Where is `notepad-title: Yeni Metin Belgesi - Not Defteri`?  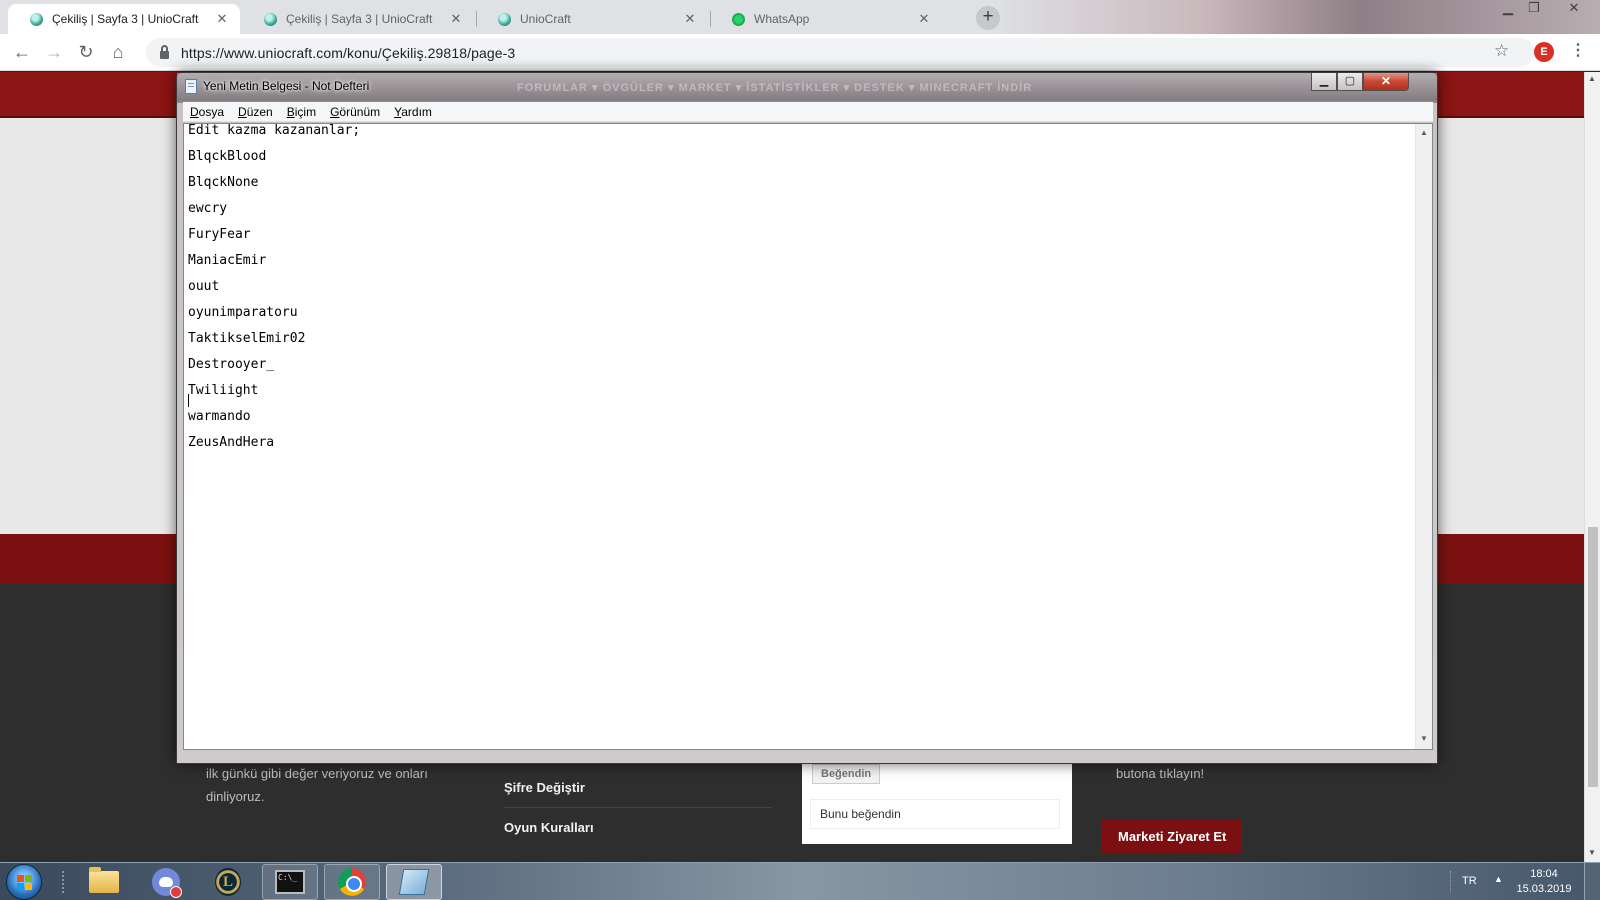 notepad-title: Yeni Metin Belgesi - Not Defteri is located at coordinates (286, 86).